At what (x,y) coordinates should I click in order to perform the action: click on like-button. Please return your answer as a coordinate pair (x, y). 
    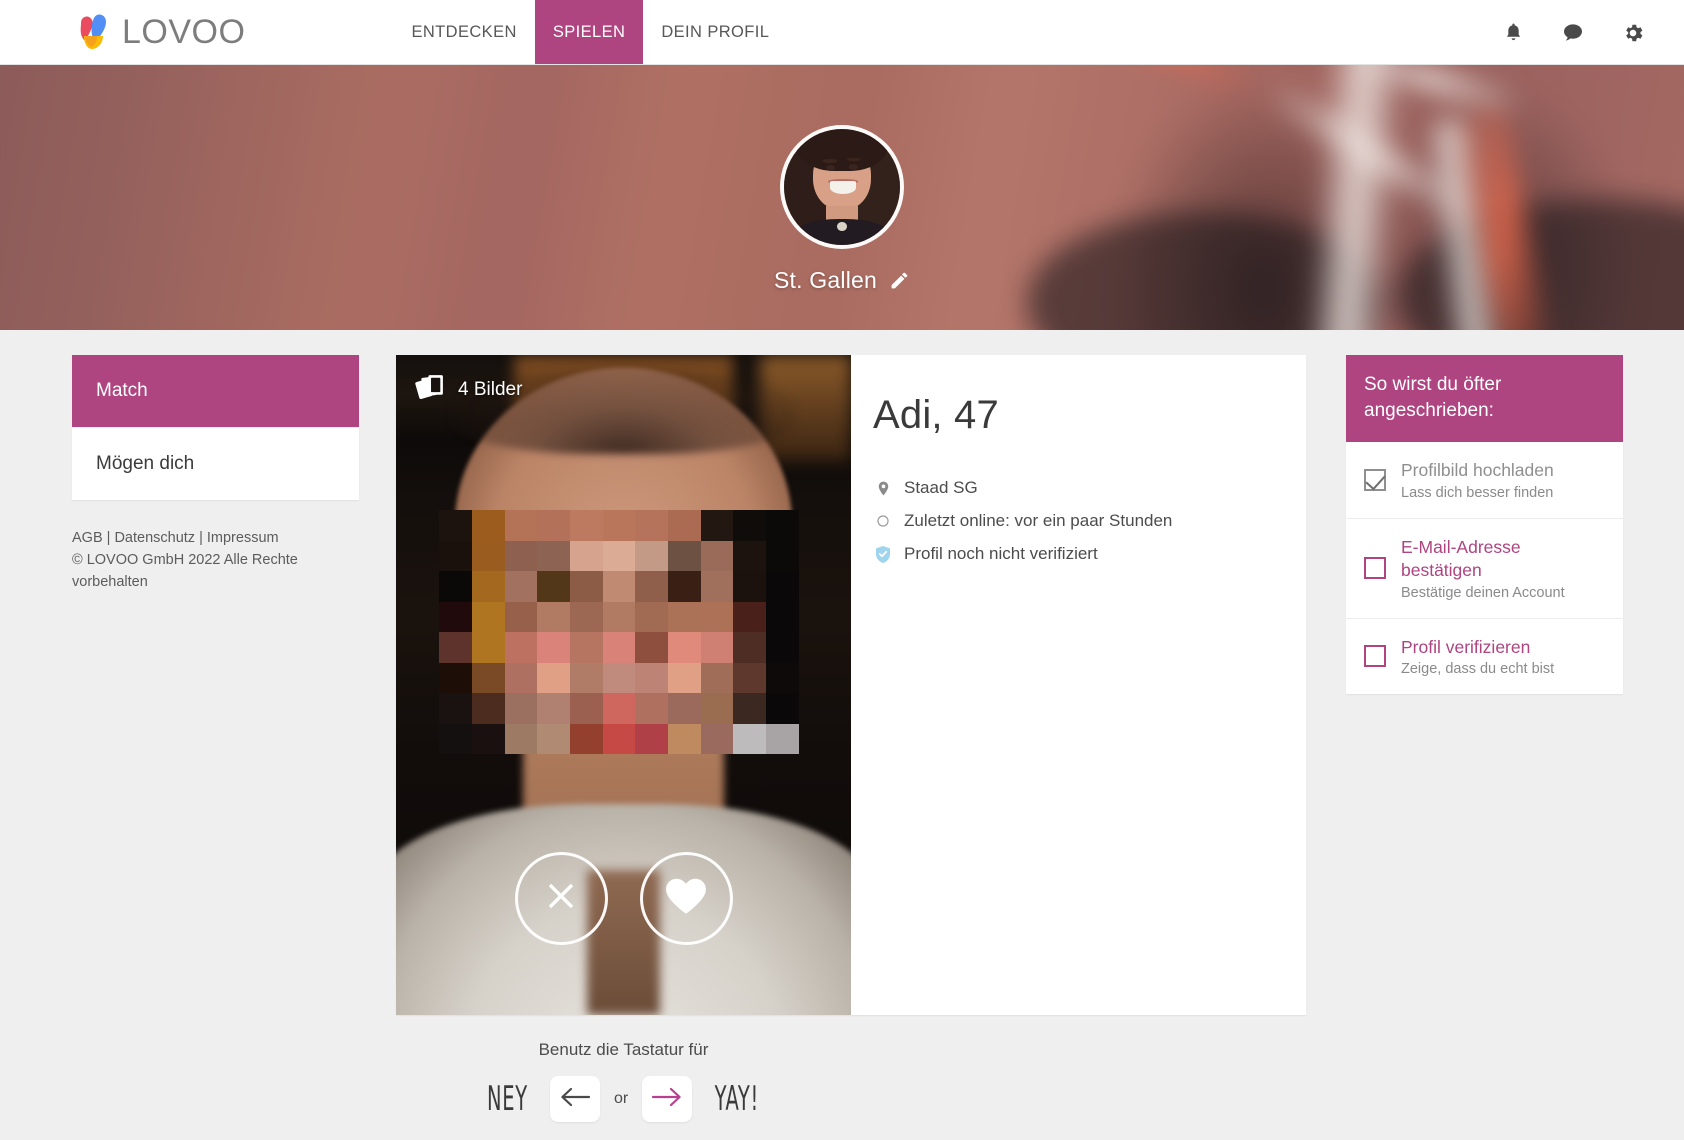
    Looking at the image, I should click on (686, 898).